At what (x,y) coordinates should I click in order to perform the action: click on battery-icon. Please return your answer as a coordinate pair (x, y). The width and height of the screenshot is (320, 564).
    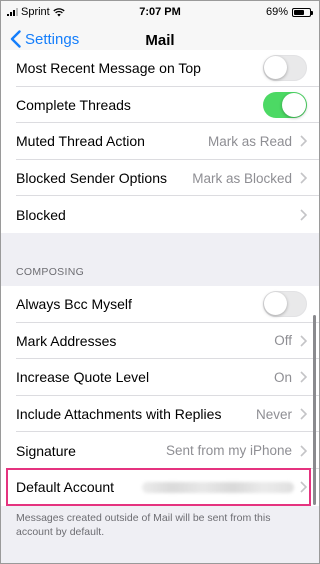
    Looking at the image, I should click on (302, 12).